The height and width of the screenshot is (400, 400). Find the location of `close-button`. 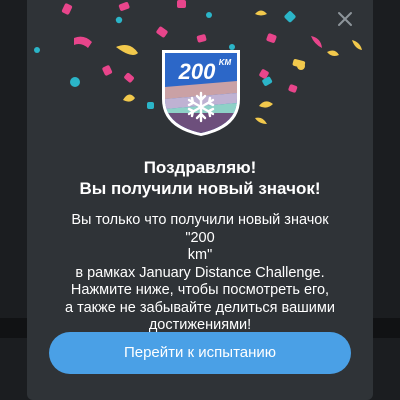

close-button is located at coordinates (345, 21).